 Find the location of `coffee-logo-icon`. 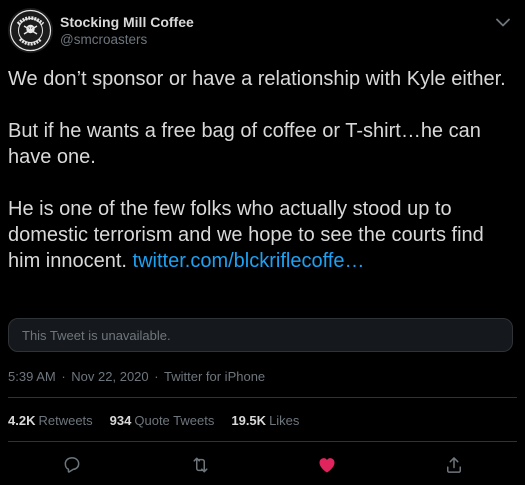

coffee-logo-icon is located at coordinates (30, 30).